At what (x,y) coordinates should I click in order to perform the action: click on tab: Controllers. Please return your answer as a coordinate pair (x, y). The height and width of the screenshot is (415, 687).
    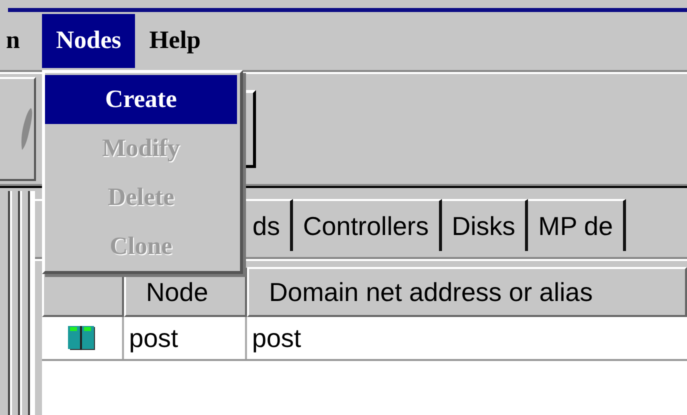
    Looking at the image, I should click on (367, 225).